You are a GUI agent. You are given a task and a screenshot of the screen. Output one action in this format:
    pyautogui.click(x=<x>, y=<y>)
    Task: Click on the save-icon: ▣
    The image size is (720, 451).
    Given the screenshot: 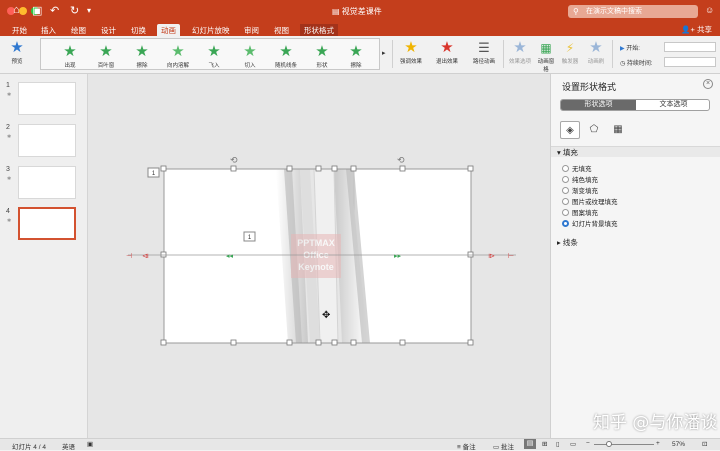 What is the action you would take?
    pyautogui.click(x=37, y=10)
    